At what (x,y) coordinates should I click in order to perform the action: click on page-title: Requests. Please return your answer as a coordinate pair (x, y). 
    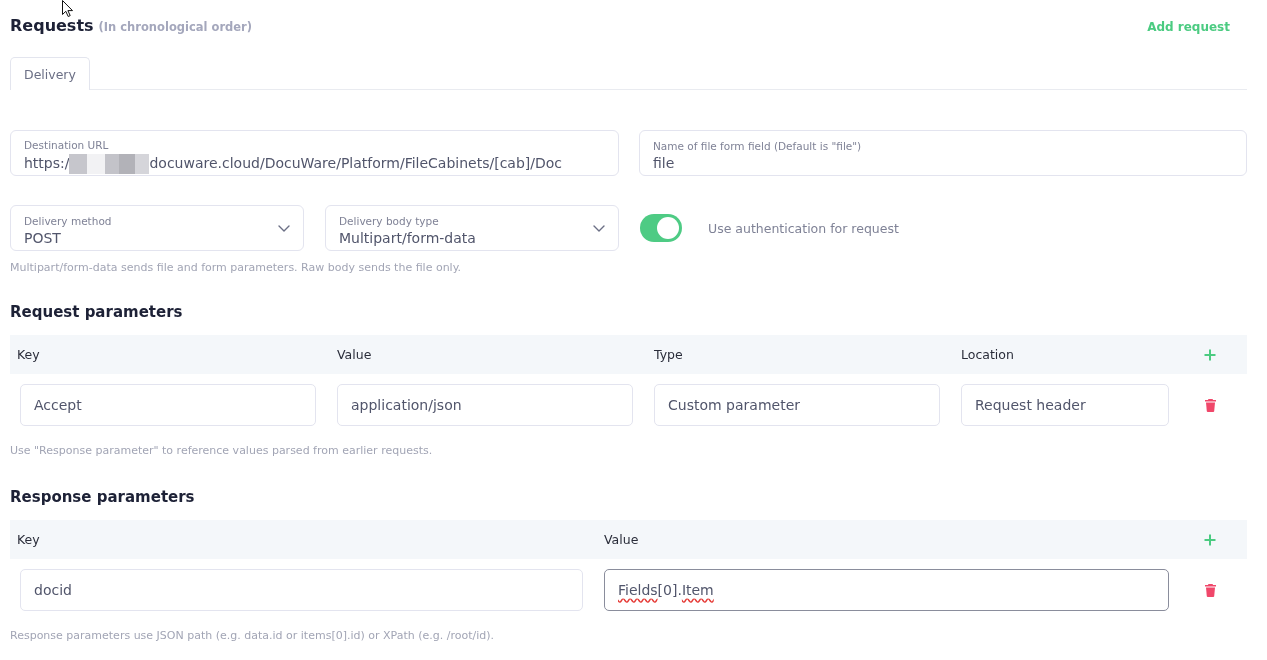
    Looking at the image, I should click on (52, 25).